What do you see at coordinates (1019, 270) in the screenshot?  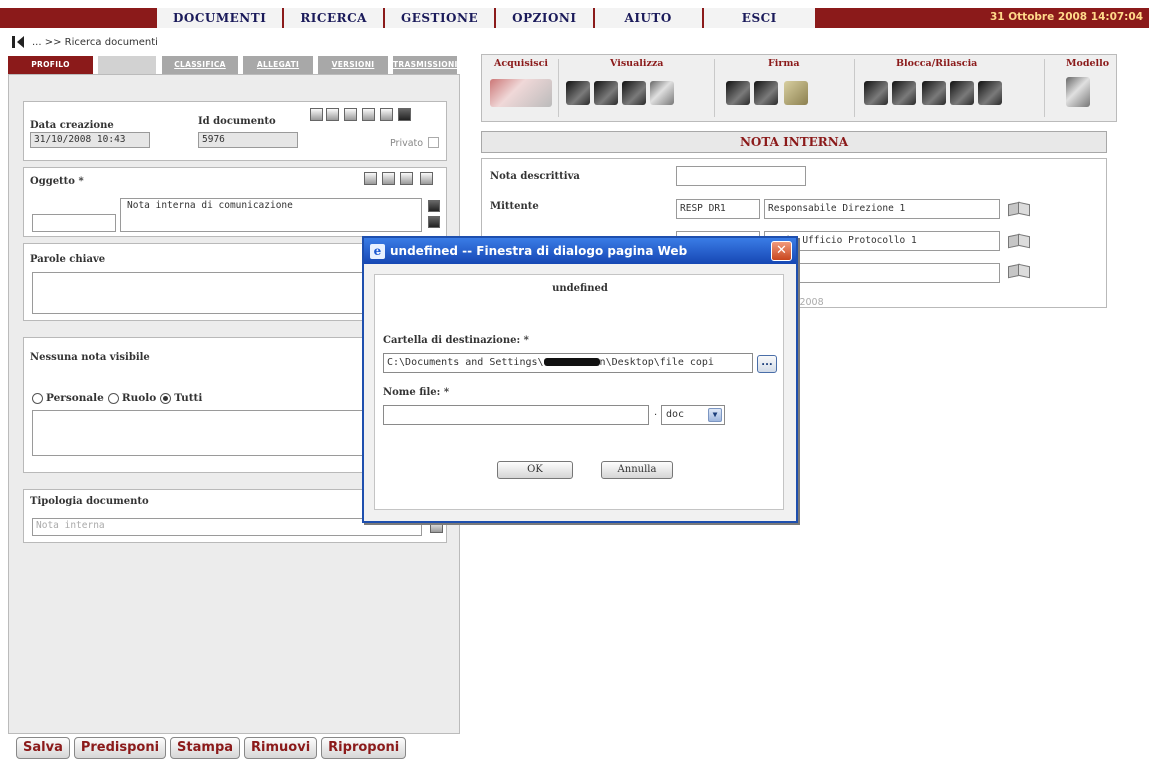 I see `conoscenza-address-book-icon` at bounding box center [1019, 270].